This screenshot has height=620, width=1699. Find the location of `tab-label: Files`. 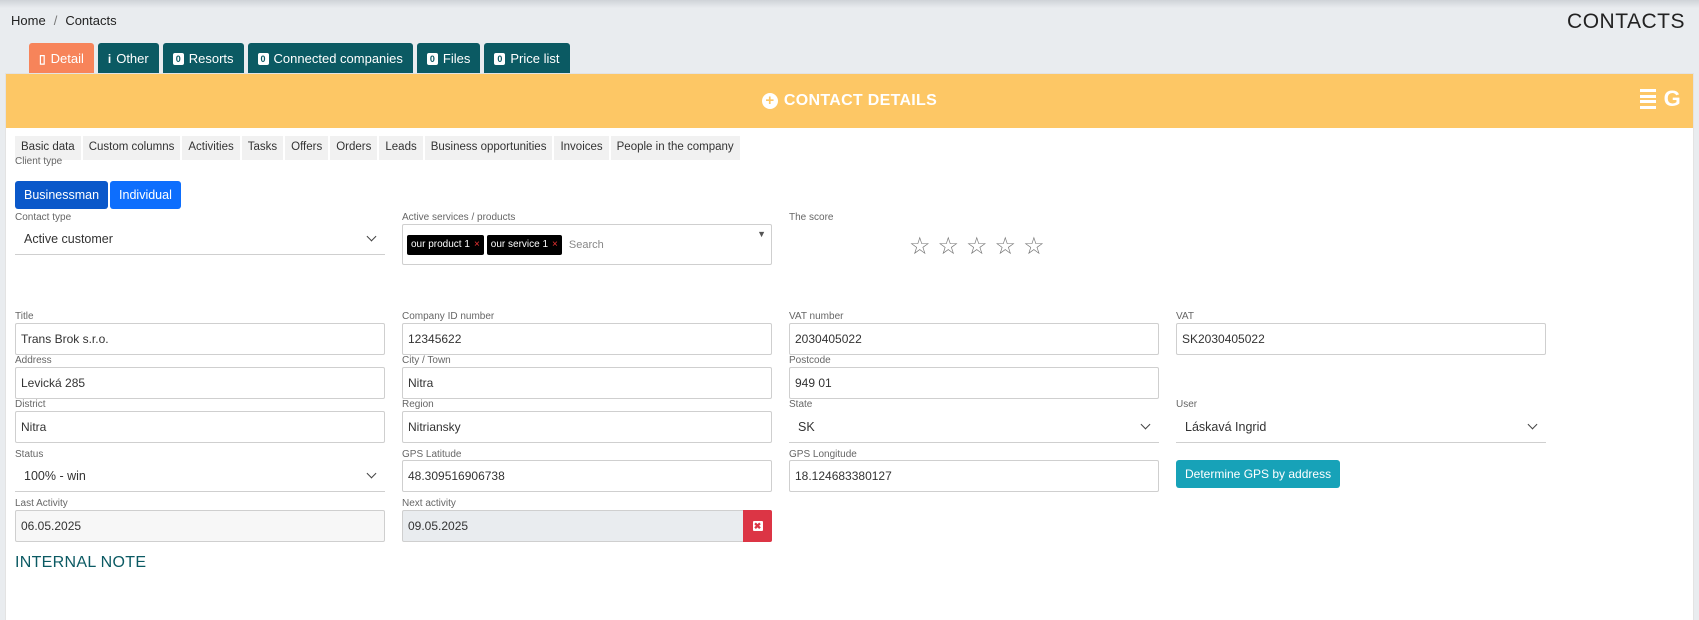

tab-label: Files is located at coordinates (456, 58).